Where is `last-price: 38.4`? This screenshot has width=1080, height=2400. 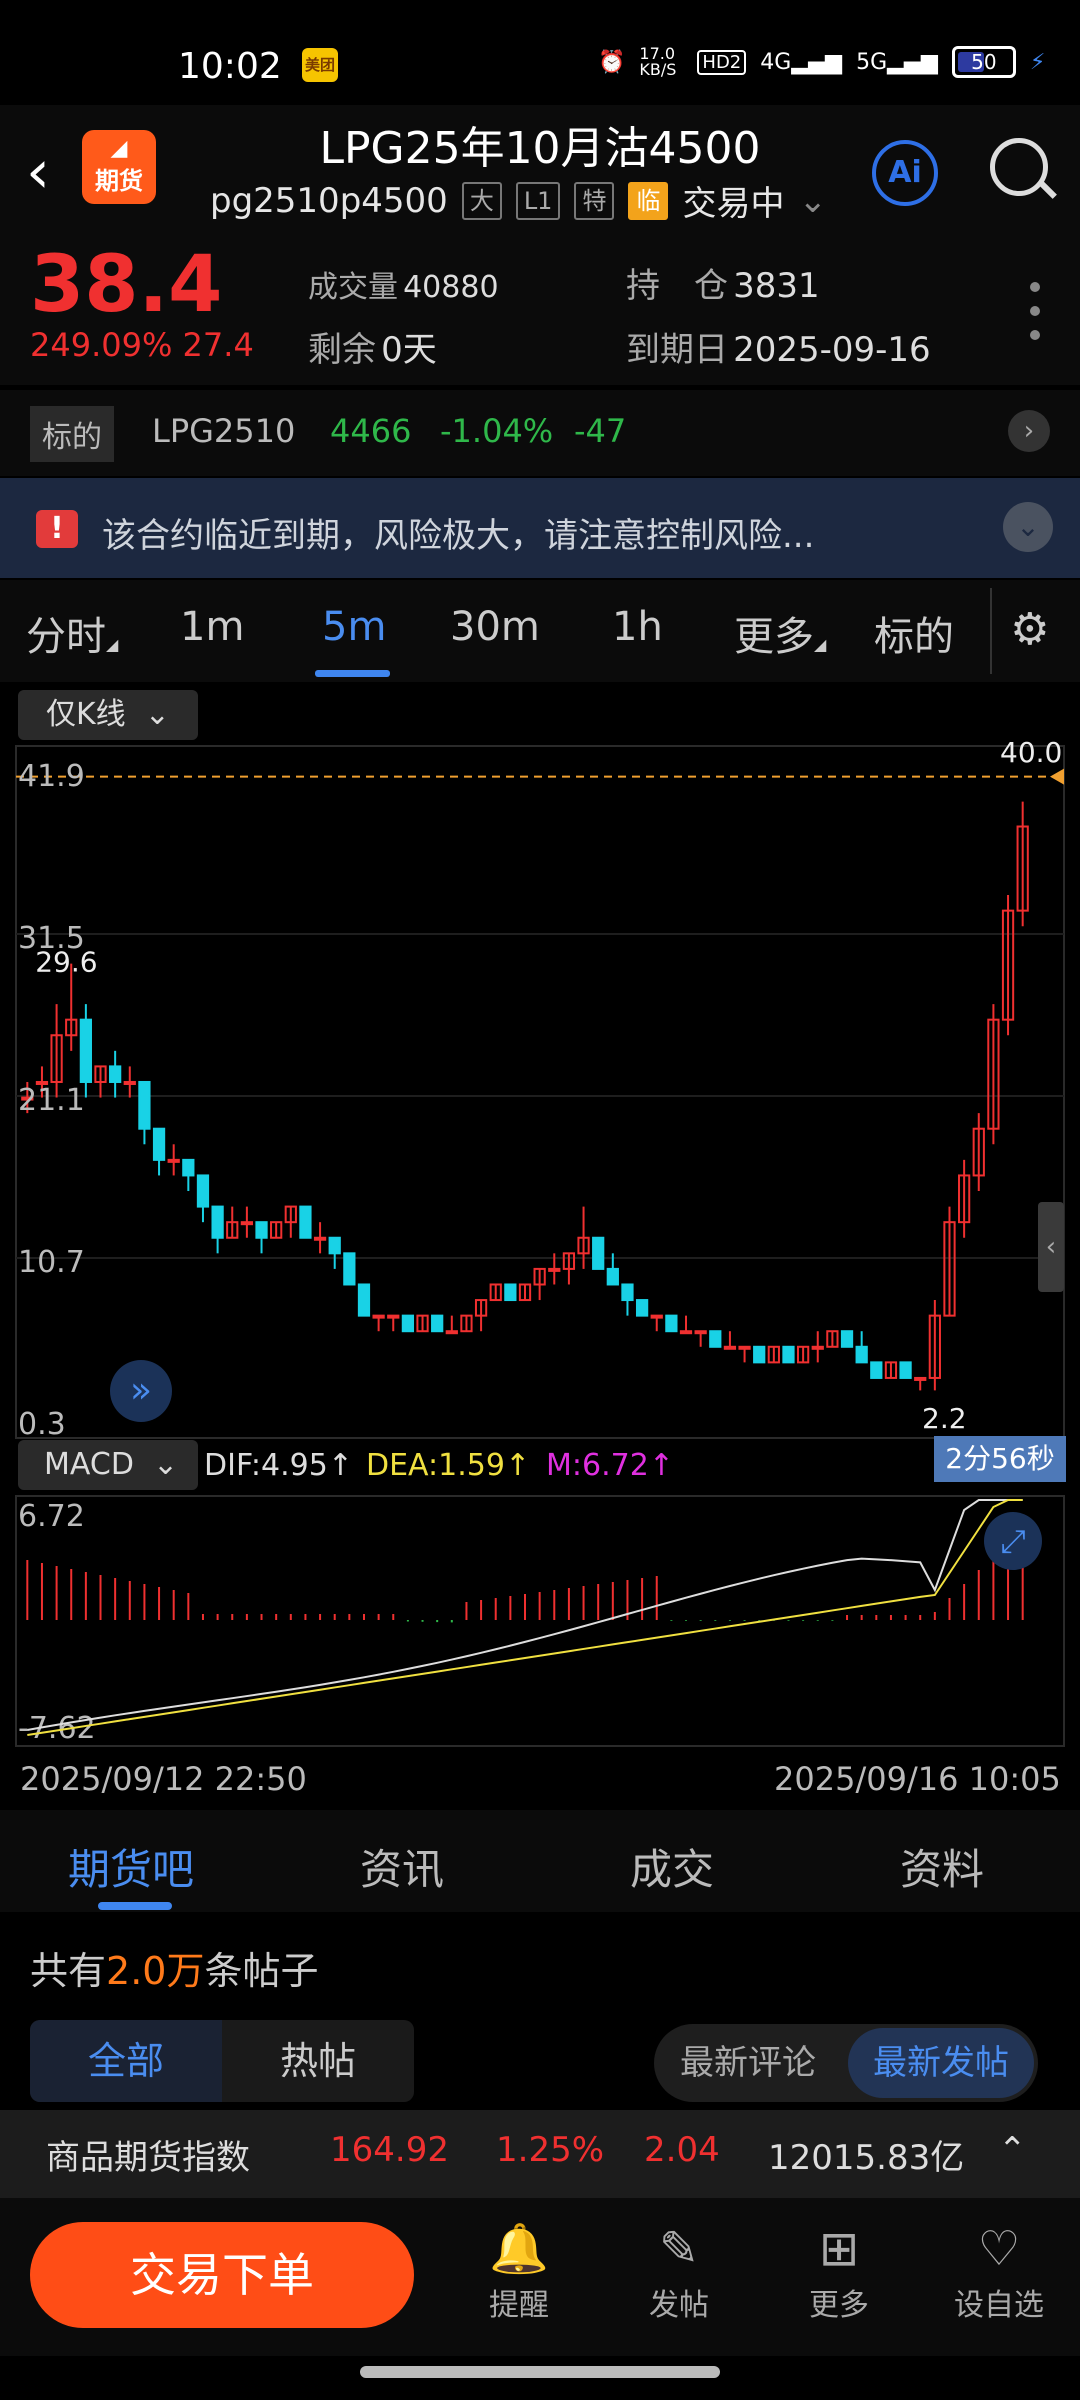 last-price: 38.4 is located at coordinates (126, 285).